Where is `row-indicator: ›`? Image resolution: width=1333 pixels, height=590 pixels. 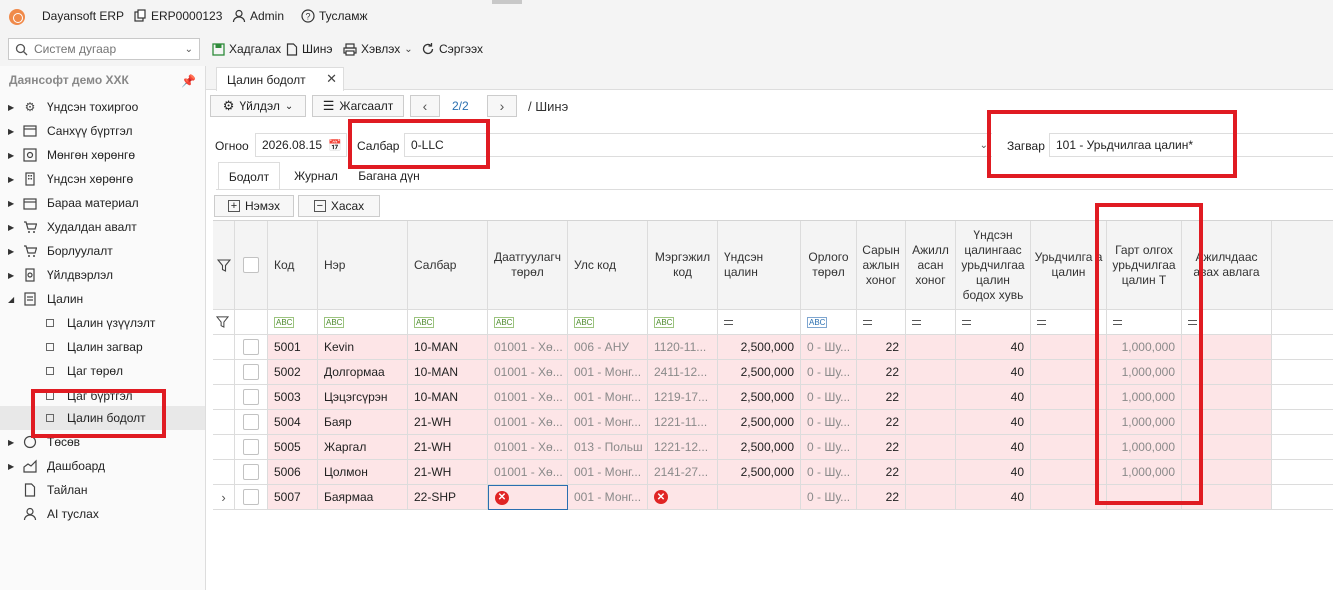
row-indicator: › is located at coordinates (224, 497).